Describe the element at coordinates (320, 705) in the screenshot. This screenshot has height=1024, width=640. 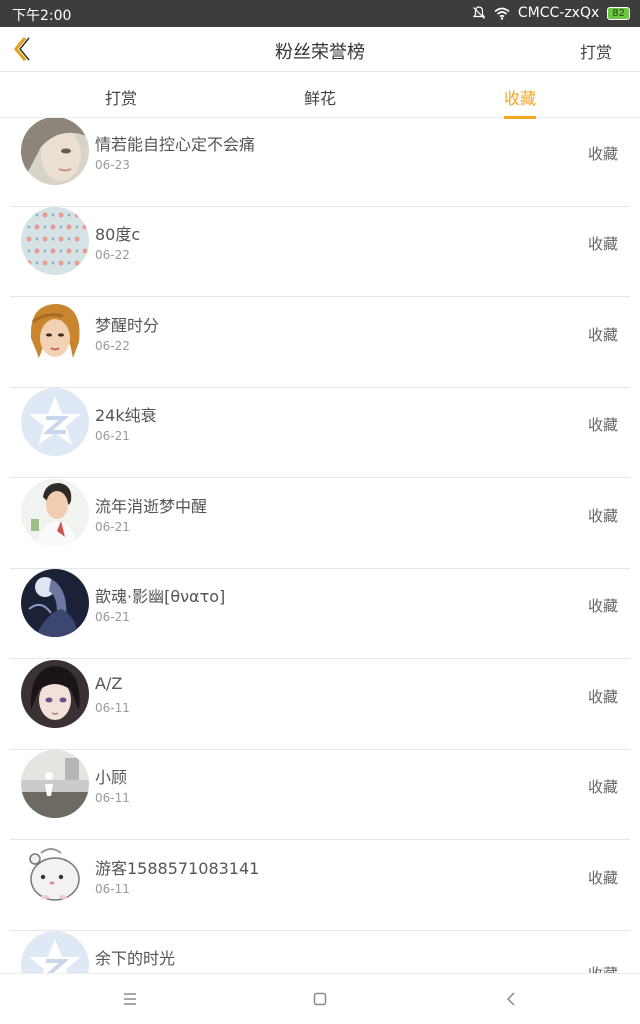
I see `list-item: A/Z 06-11 收藏` at that location.